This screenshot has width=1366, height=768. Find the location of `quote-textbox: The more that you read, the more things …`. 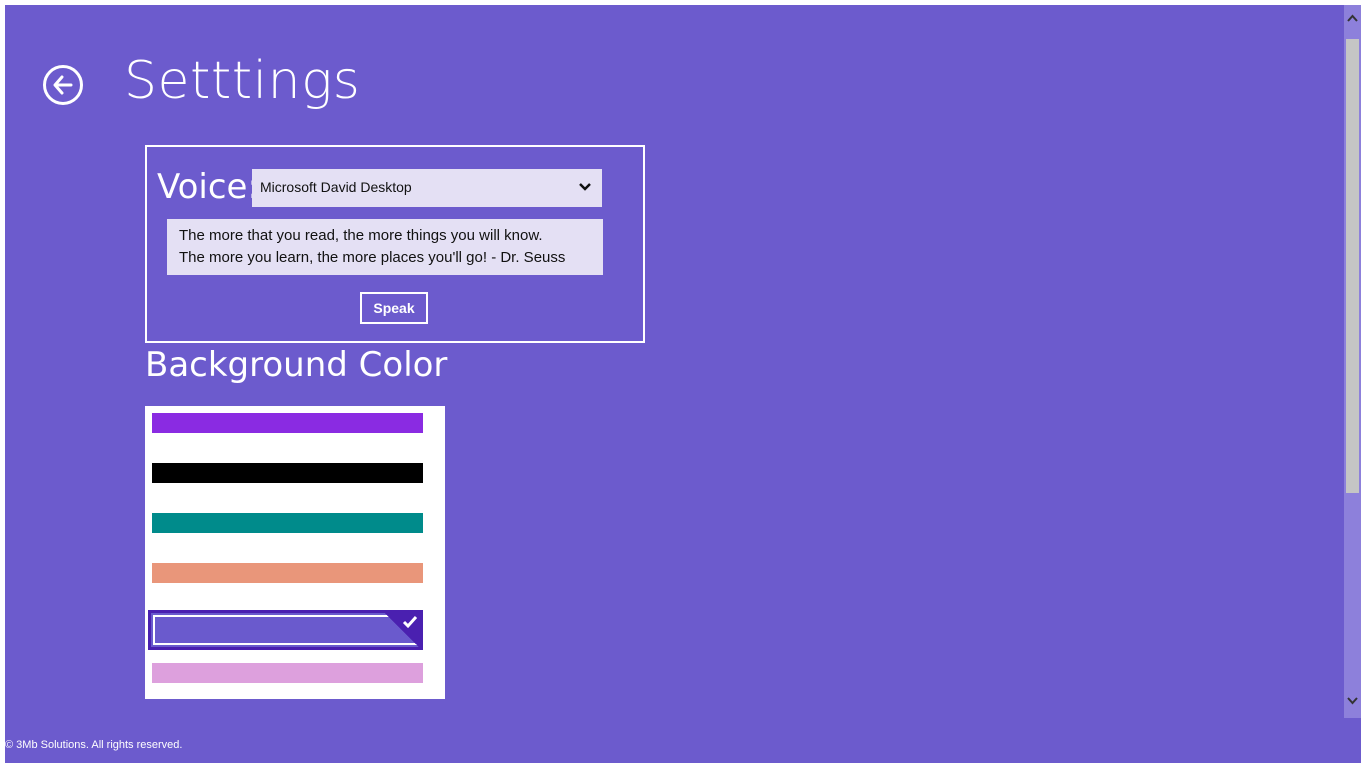

quote-textbox: The more that you read, the more things … is located at coordinates (385, 247).